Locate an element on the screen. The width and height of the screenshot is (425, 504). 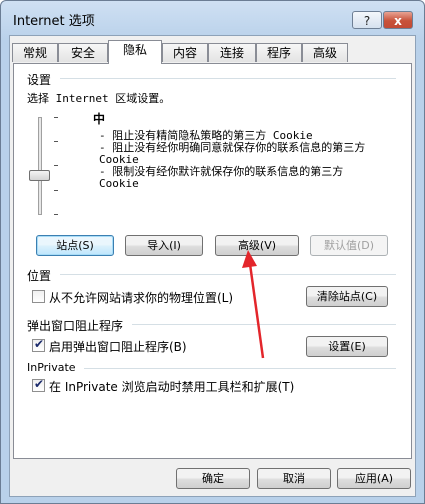
popup-settings-button: 设置(E) is located at coordinates (347, 346).